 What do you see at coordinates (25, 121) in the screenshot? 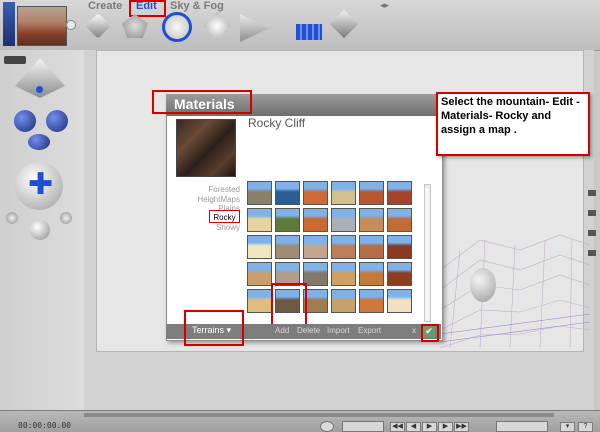
I see `move-xz-icon` at bounding box center [25, 121].